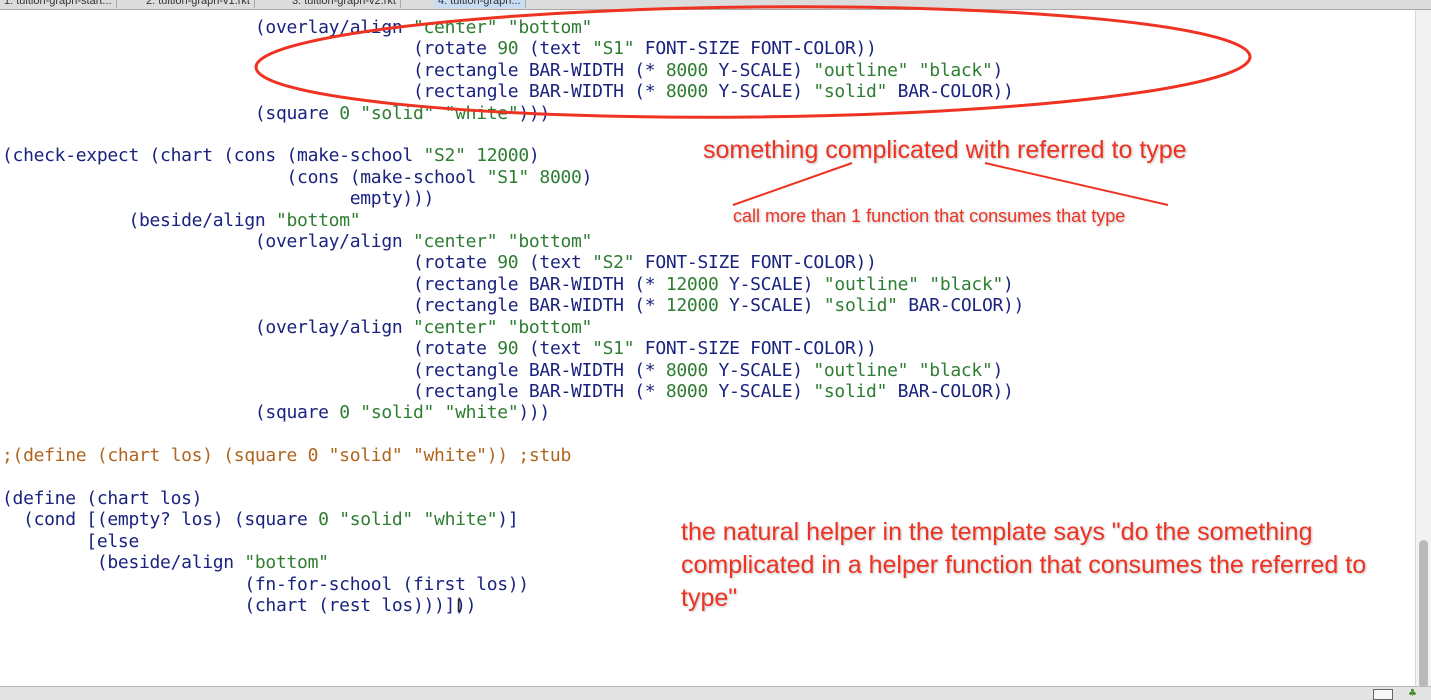  What do you see at coordinates (1423, 614) in the screenshot?
I see `scrollbar-thumb` at bounding box center [1423, 614].